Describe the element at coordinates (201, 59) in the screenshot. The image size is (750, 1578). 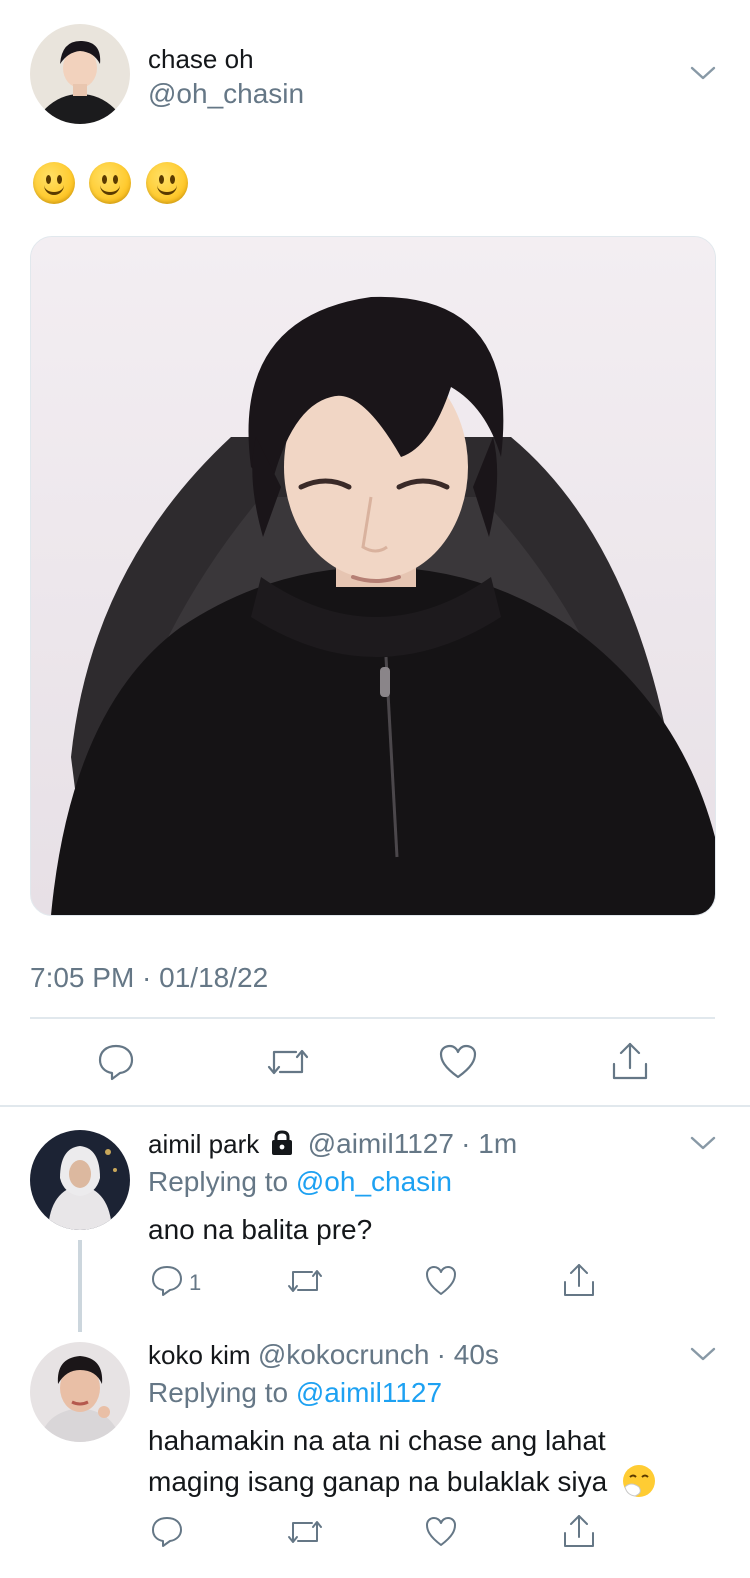
I see `author-display-name: chase oh` at that location.